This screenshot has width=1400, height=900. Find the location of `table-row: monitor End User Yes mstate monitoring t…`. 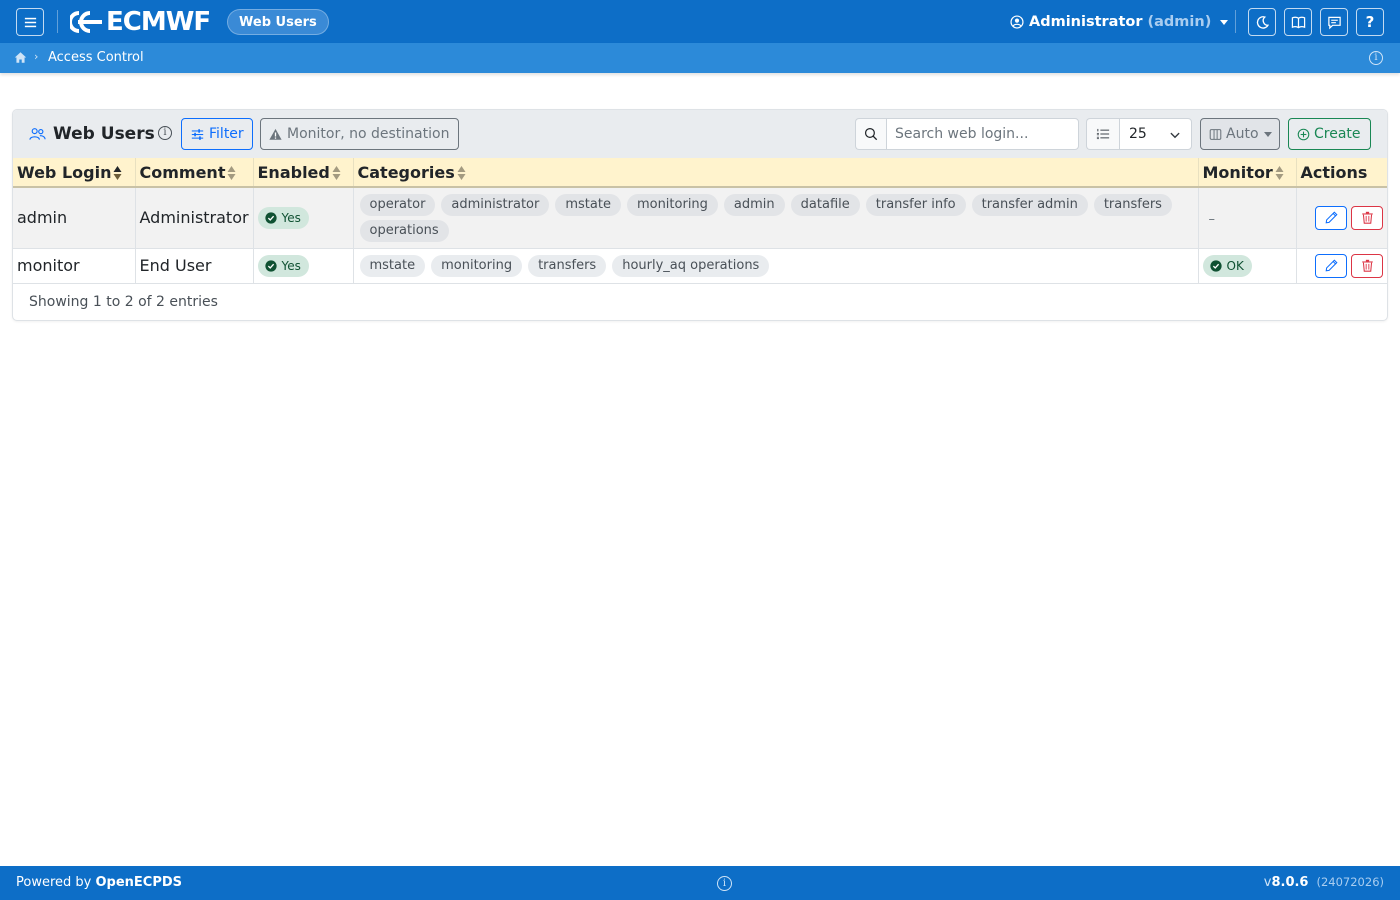

table-row: monitor End User Yes mstate monitoring t… is located at coordinates (700, 266).